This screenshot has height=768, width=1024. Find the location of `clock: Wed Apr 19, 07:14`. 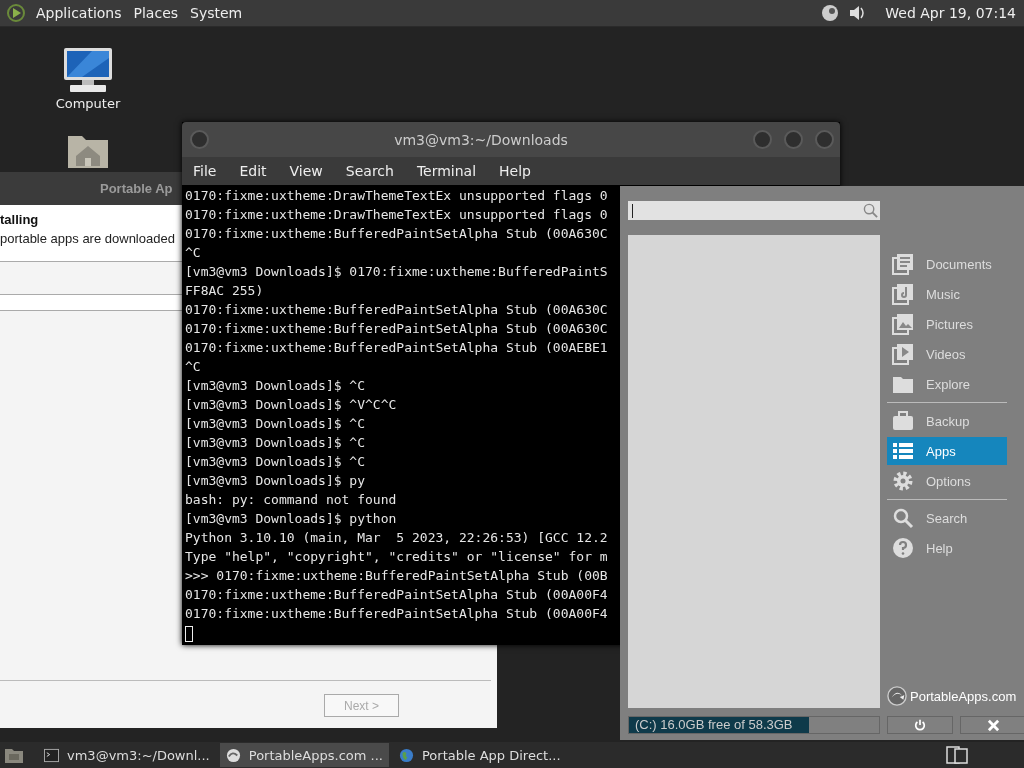

clock: Wed Apr 19, 07:14 is located at coordinates (950, 13).